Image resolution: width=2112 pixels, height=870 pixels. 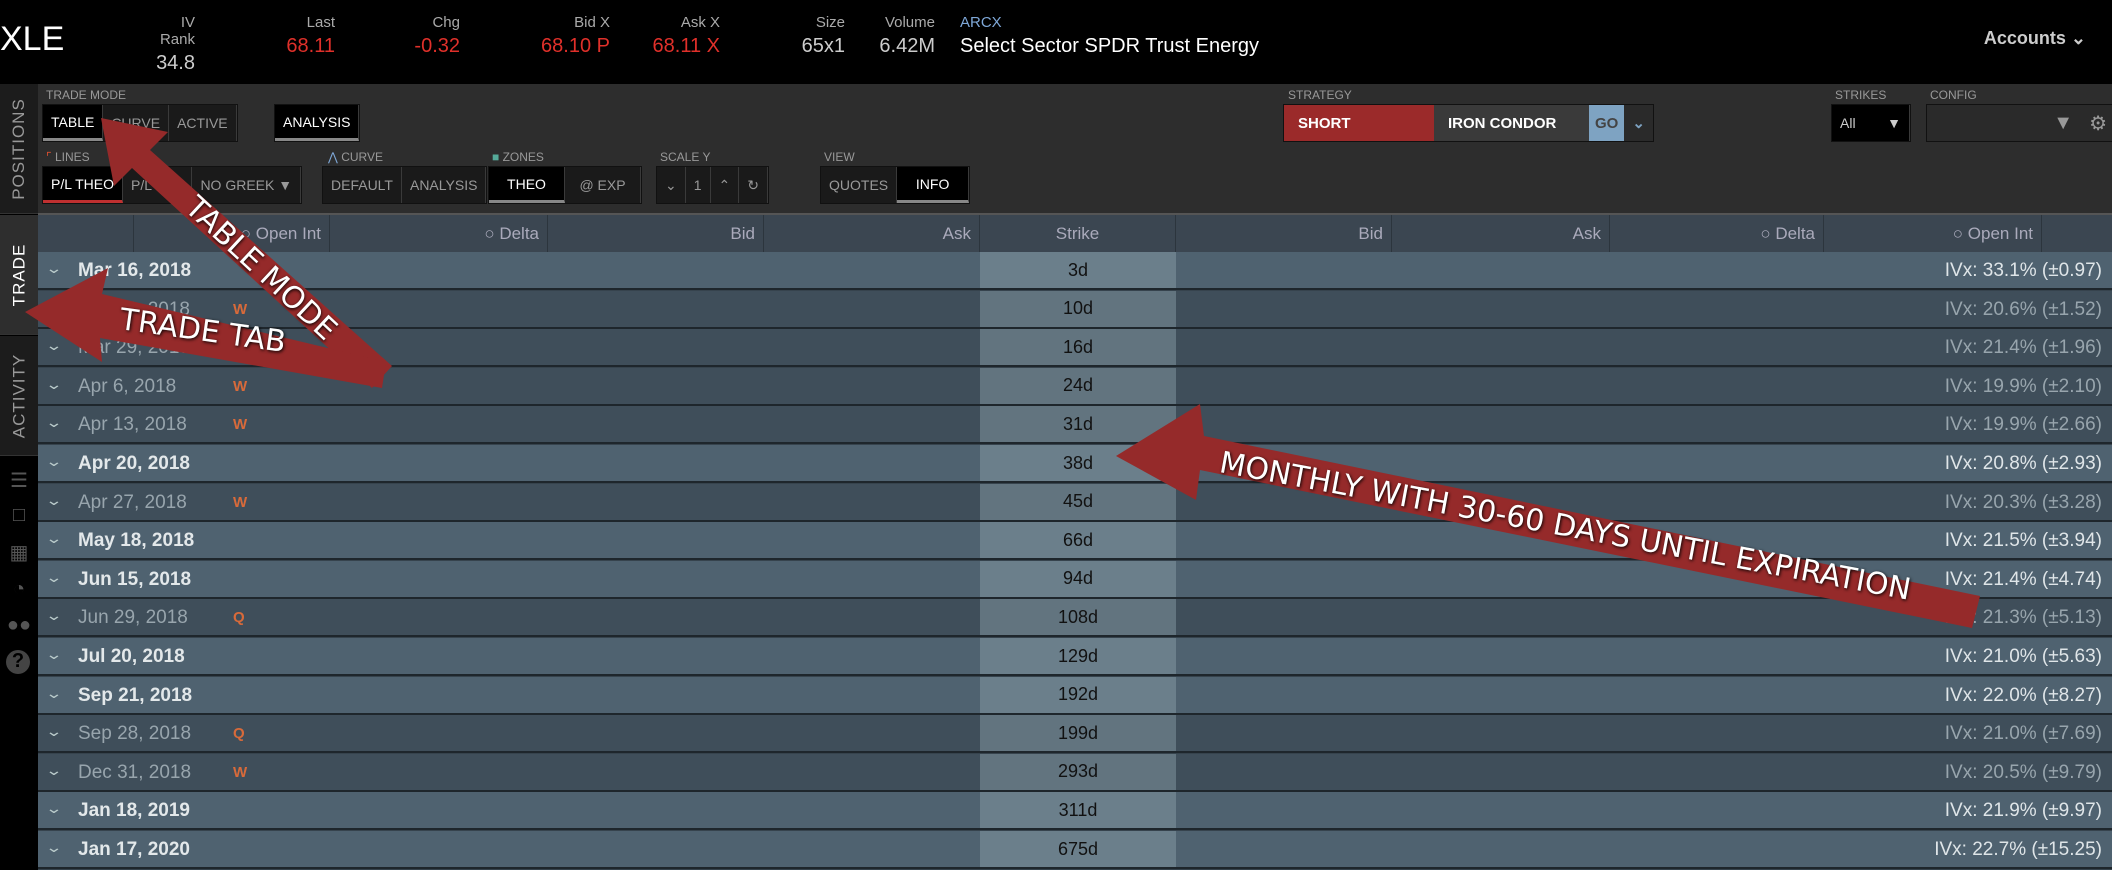 What do you see at coordinates (362, 185) in the screenshot?
I see `curve-default: DEFAULT` at bounding box center [362, 185].